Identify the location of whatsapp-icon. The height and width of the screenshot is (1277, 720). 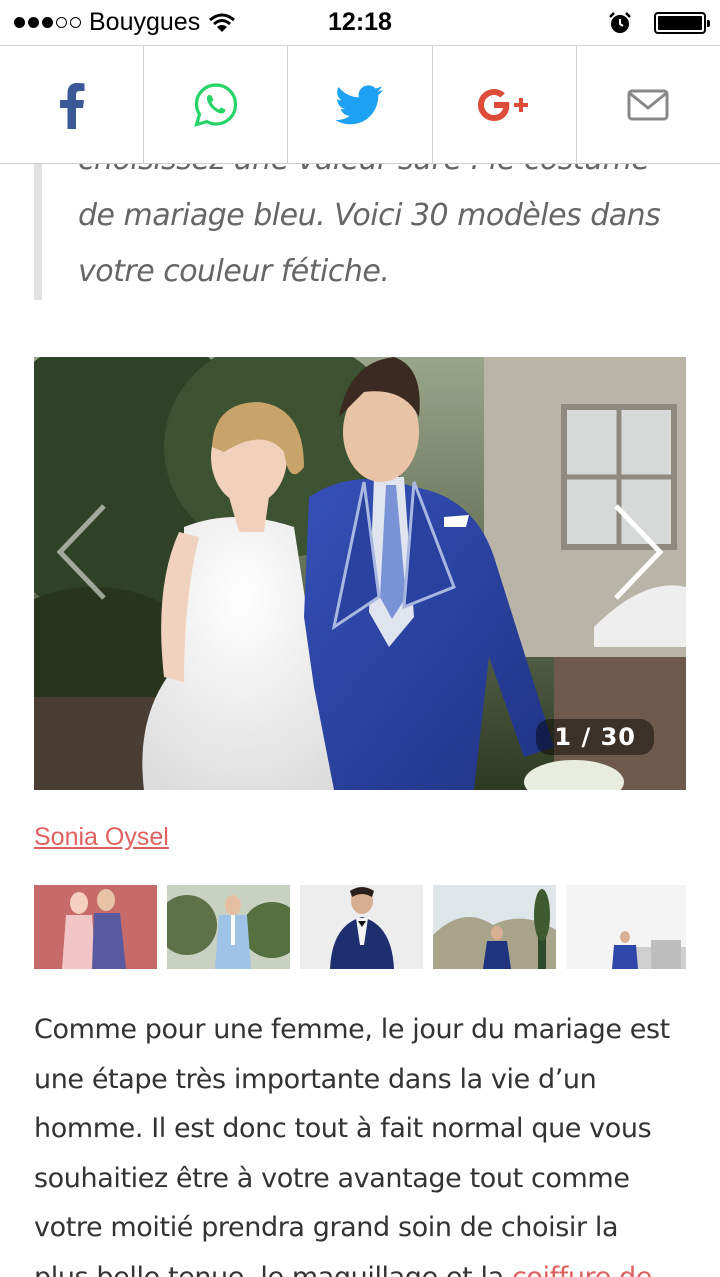
(215, 104).